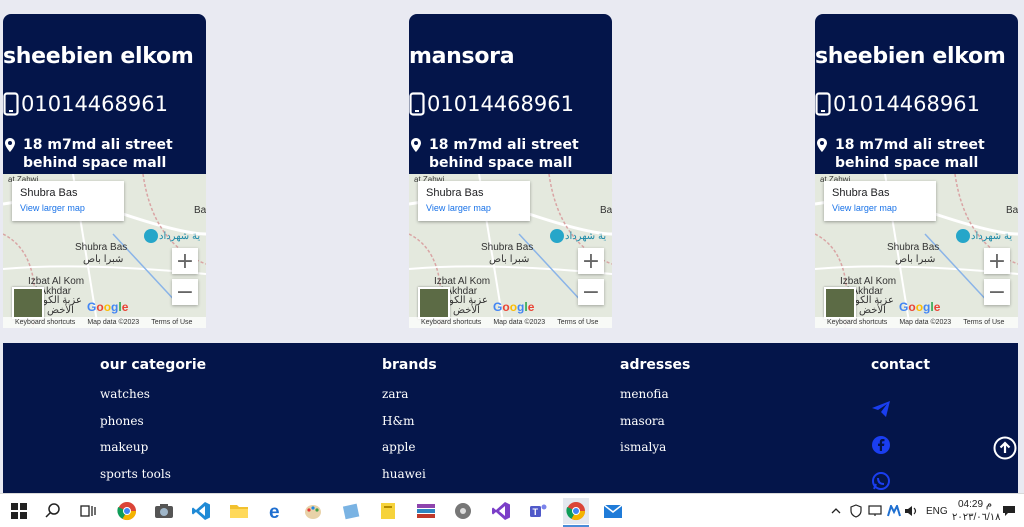  I want to click on category-link: makeup, so click(153, 453).